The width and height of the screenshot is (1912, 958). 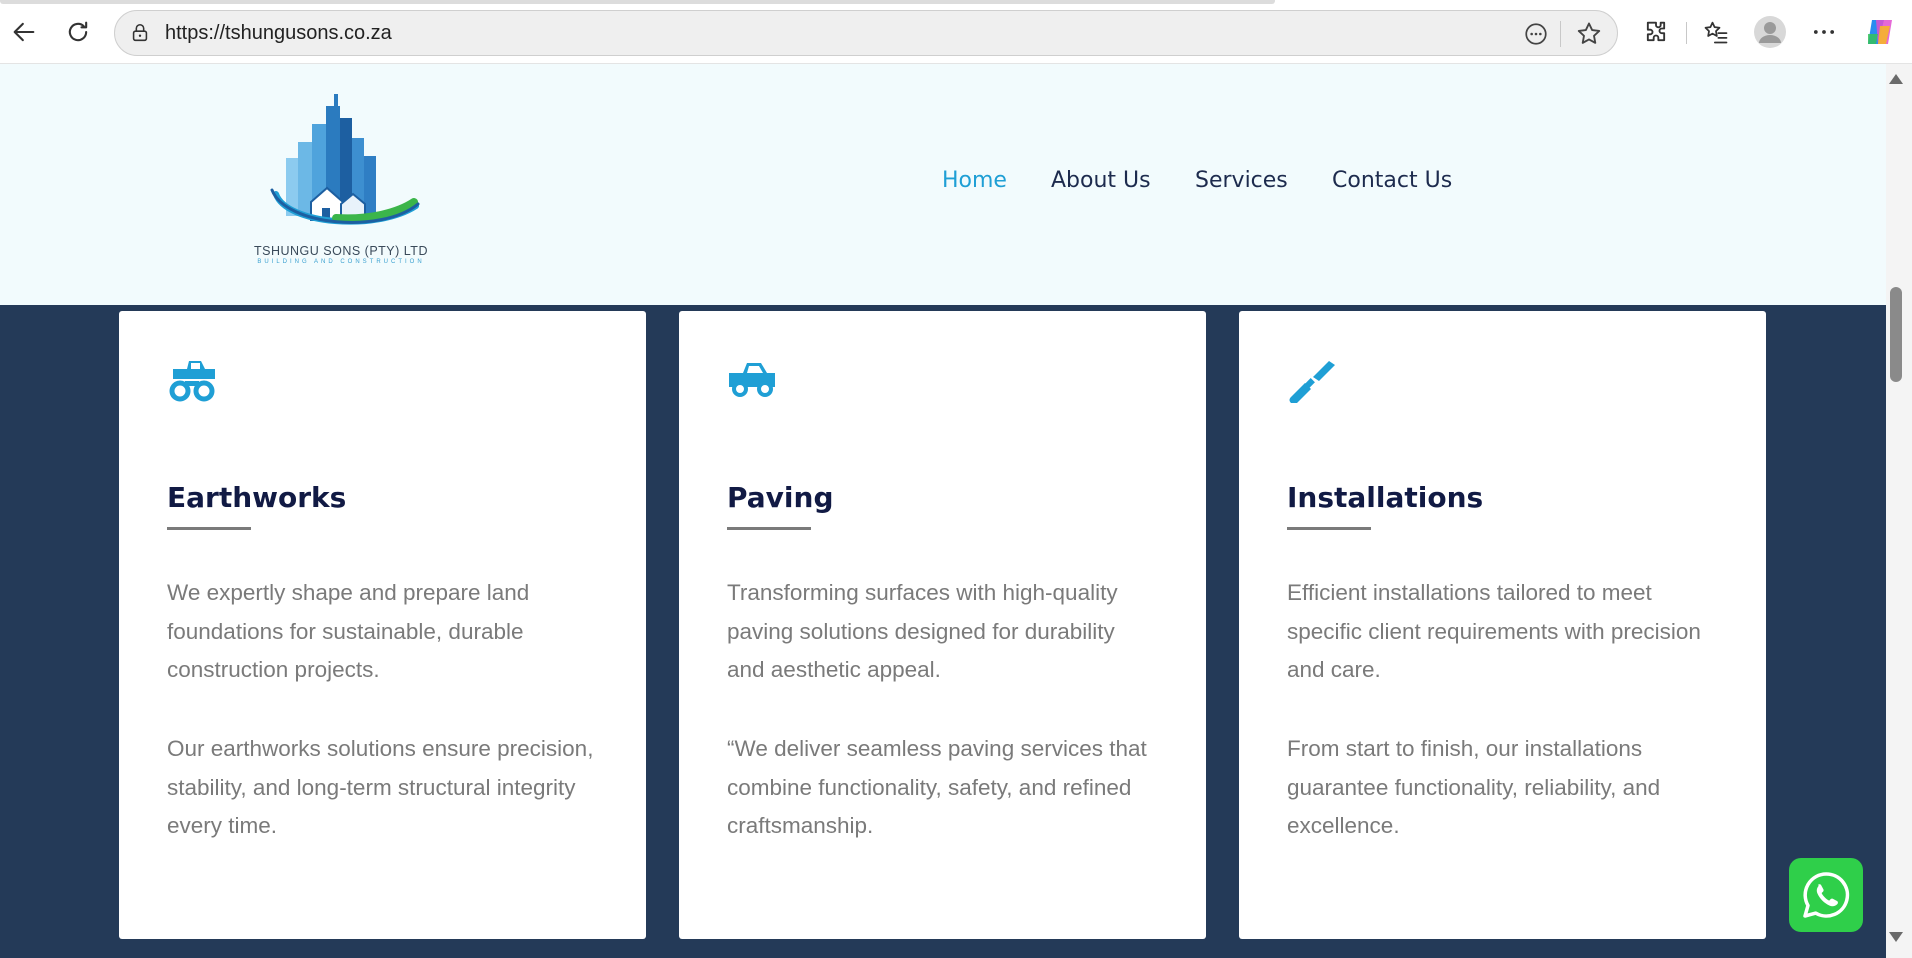 I want to click on ellipsis-icon, so click(x=1824, y=32).